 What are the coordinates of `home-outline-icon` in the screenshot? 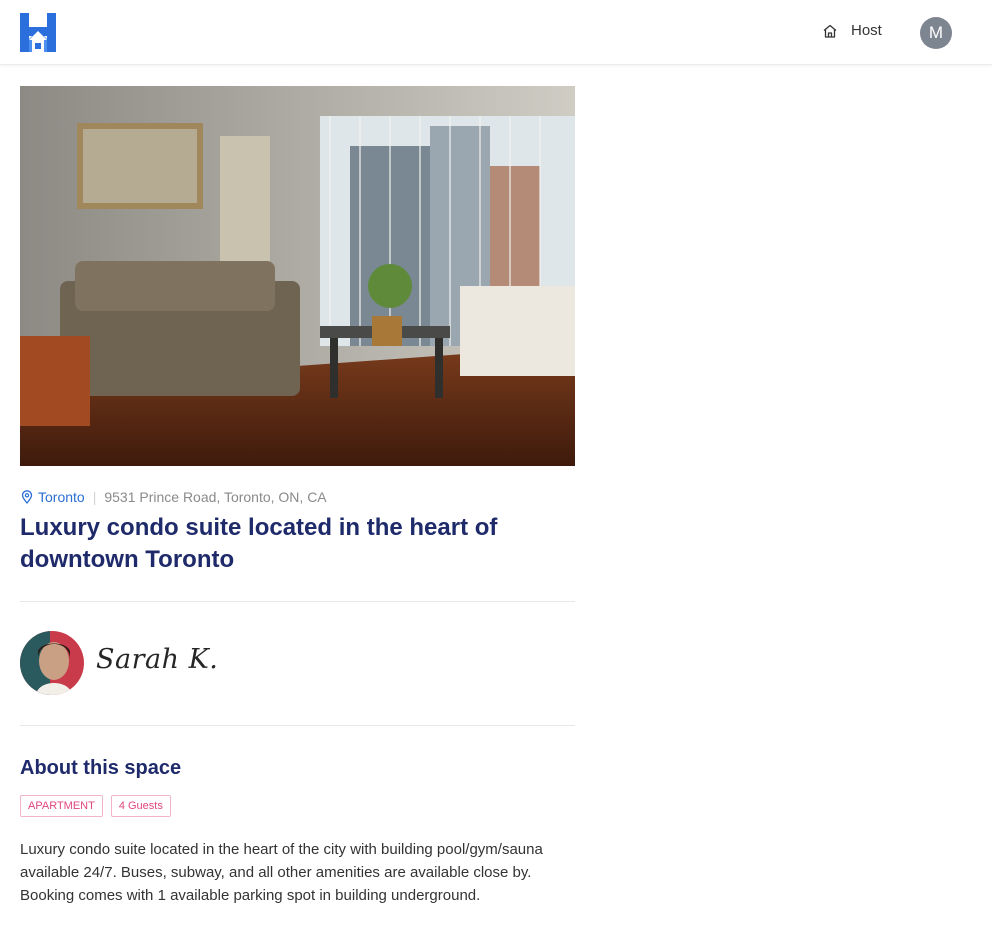 It's located at (830, 31).